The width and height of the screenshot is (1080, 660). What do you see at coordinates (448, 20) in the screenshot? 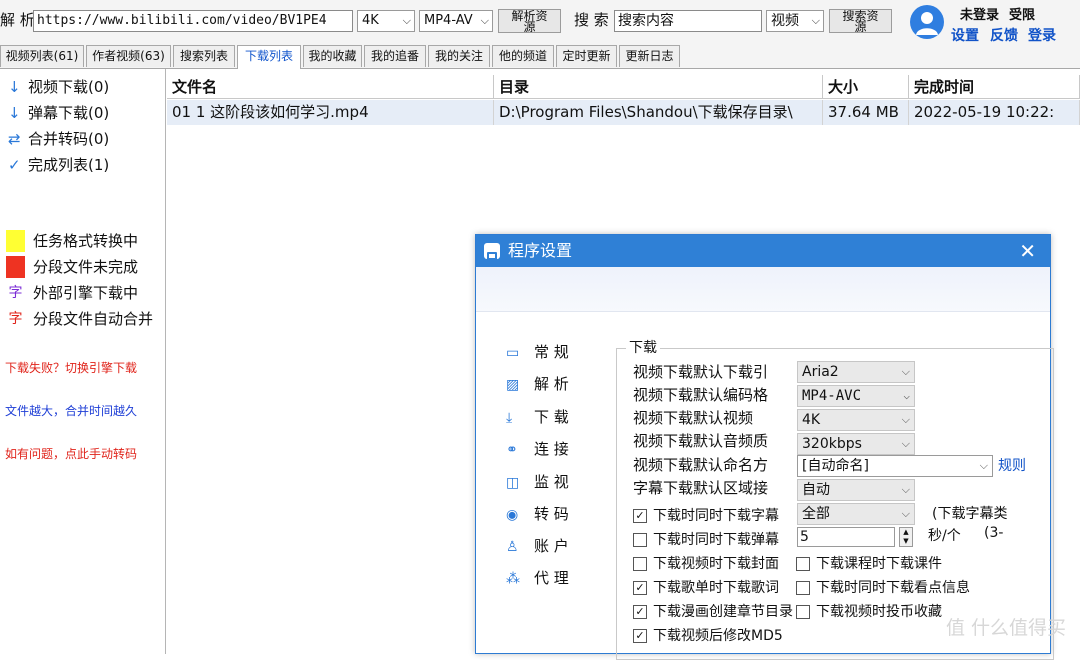
I see `format-value: MP4-AV` at bounding box center [448, 20].